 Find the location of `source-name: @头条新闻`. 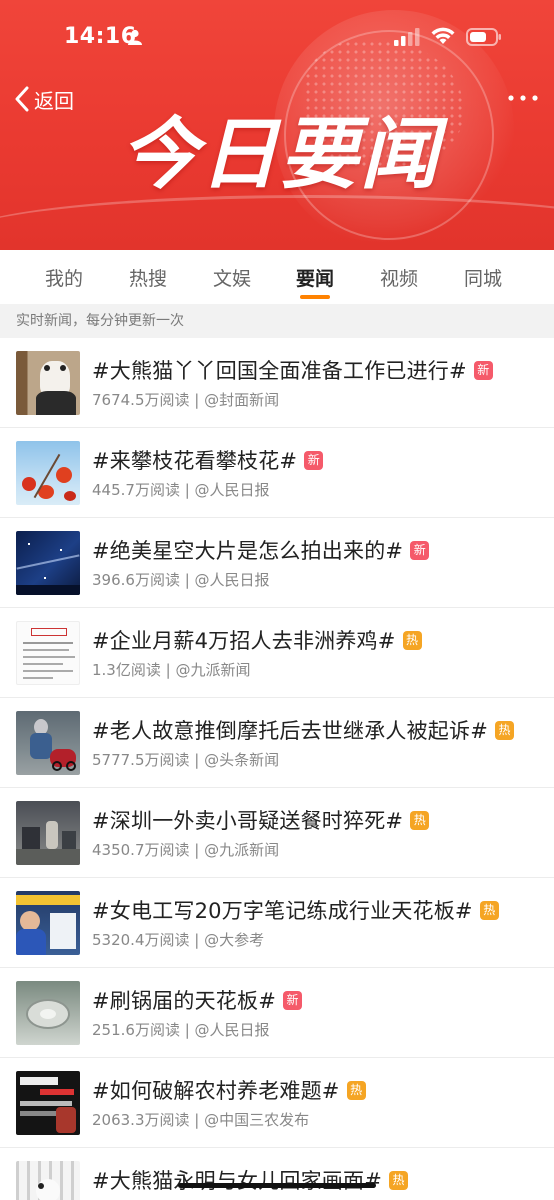

source-name: @头条新闻 is located at coordinates (242, 760).